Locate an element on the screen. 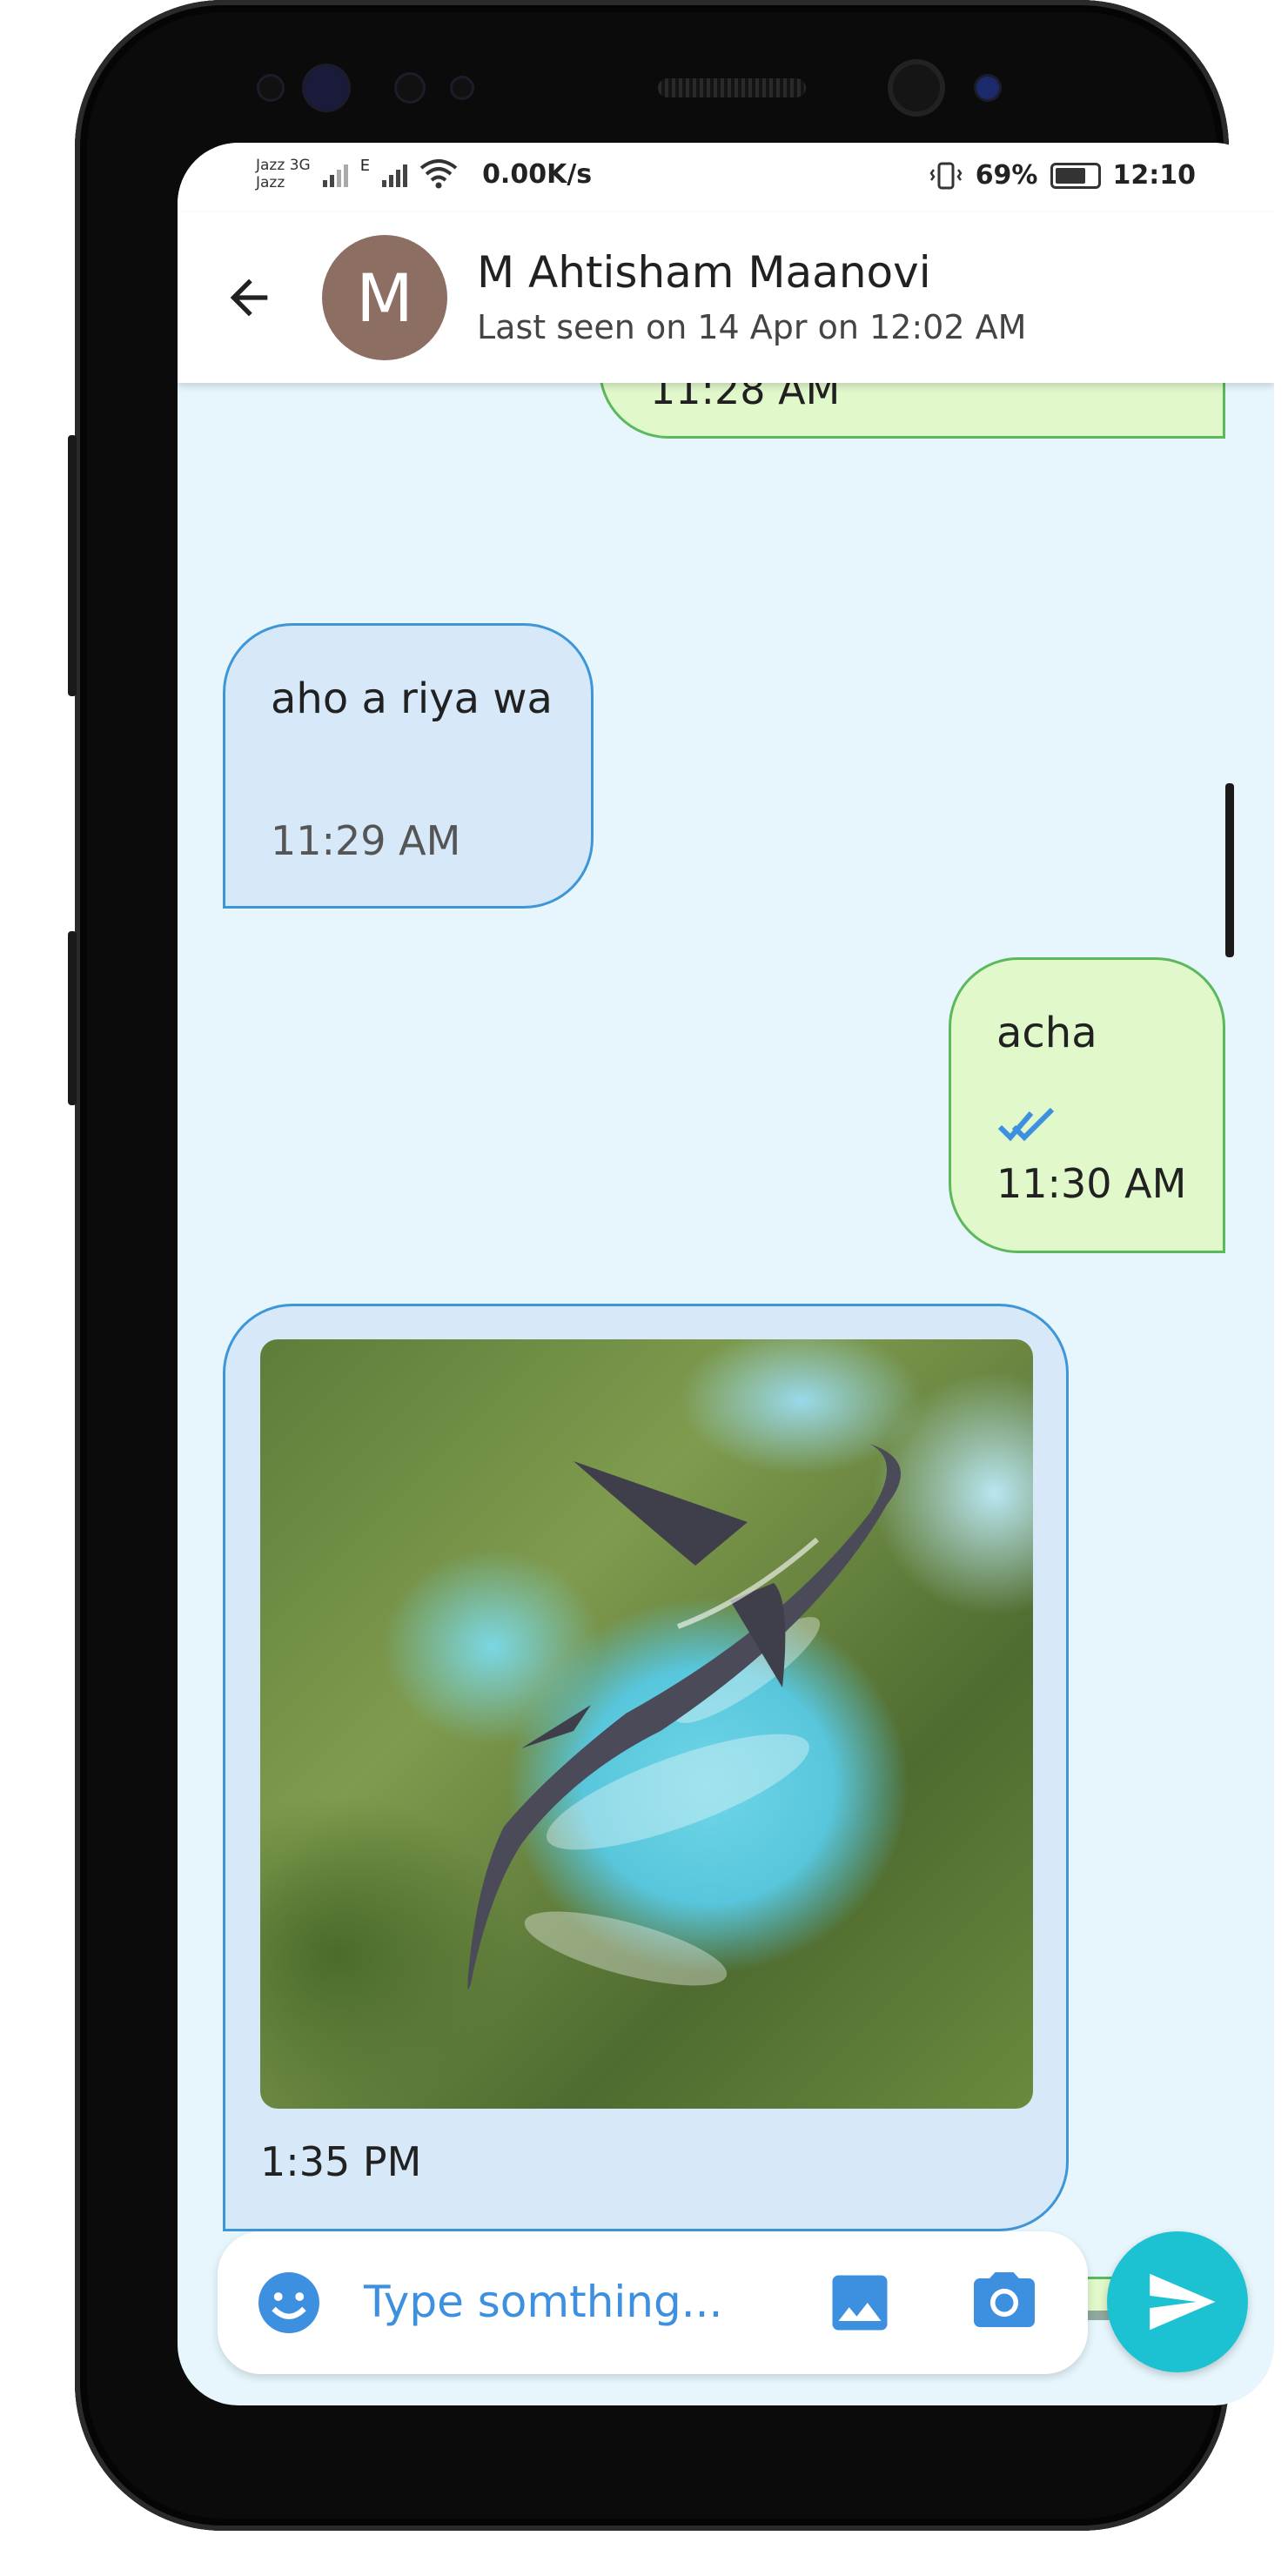 The width and height of the screenshot is (1288, 2576). camera-icon is located at coordinates (1005, 2302).